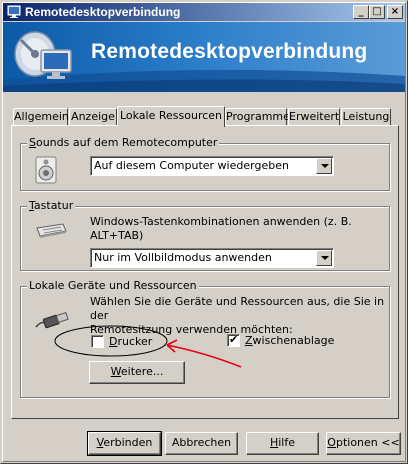  I want to click on usb-plug-icon, so click(52, 320).